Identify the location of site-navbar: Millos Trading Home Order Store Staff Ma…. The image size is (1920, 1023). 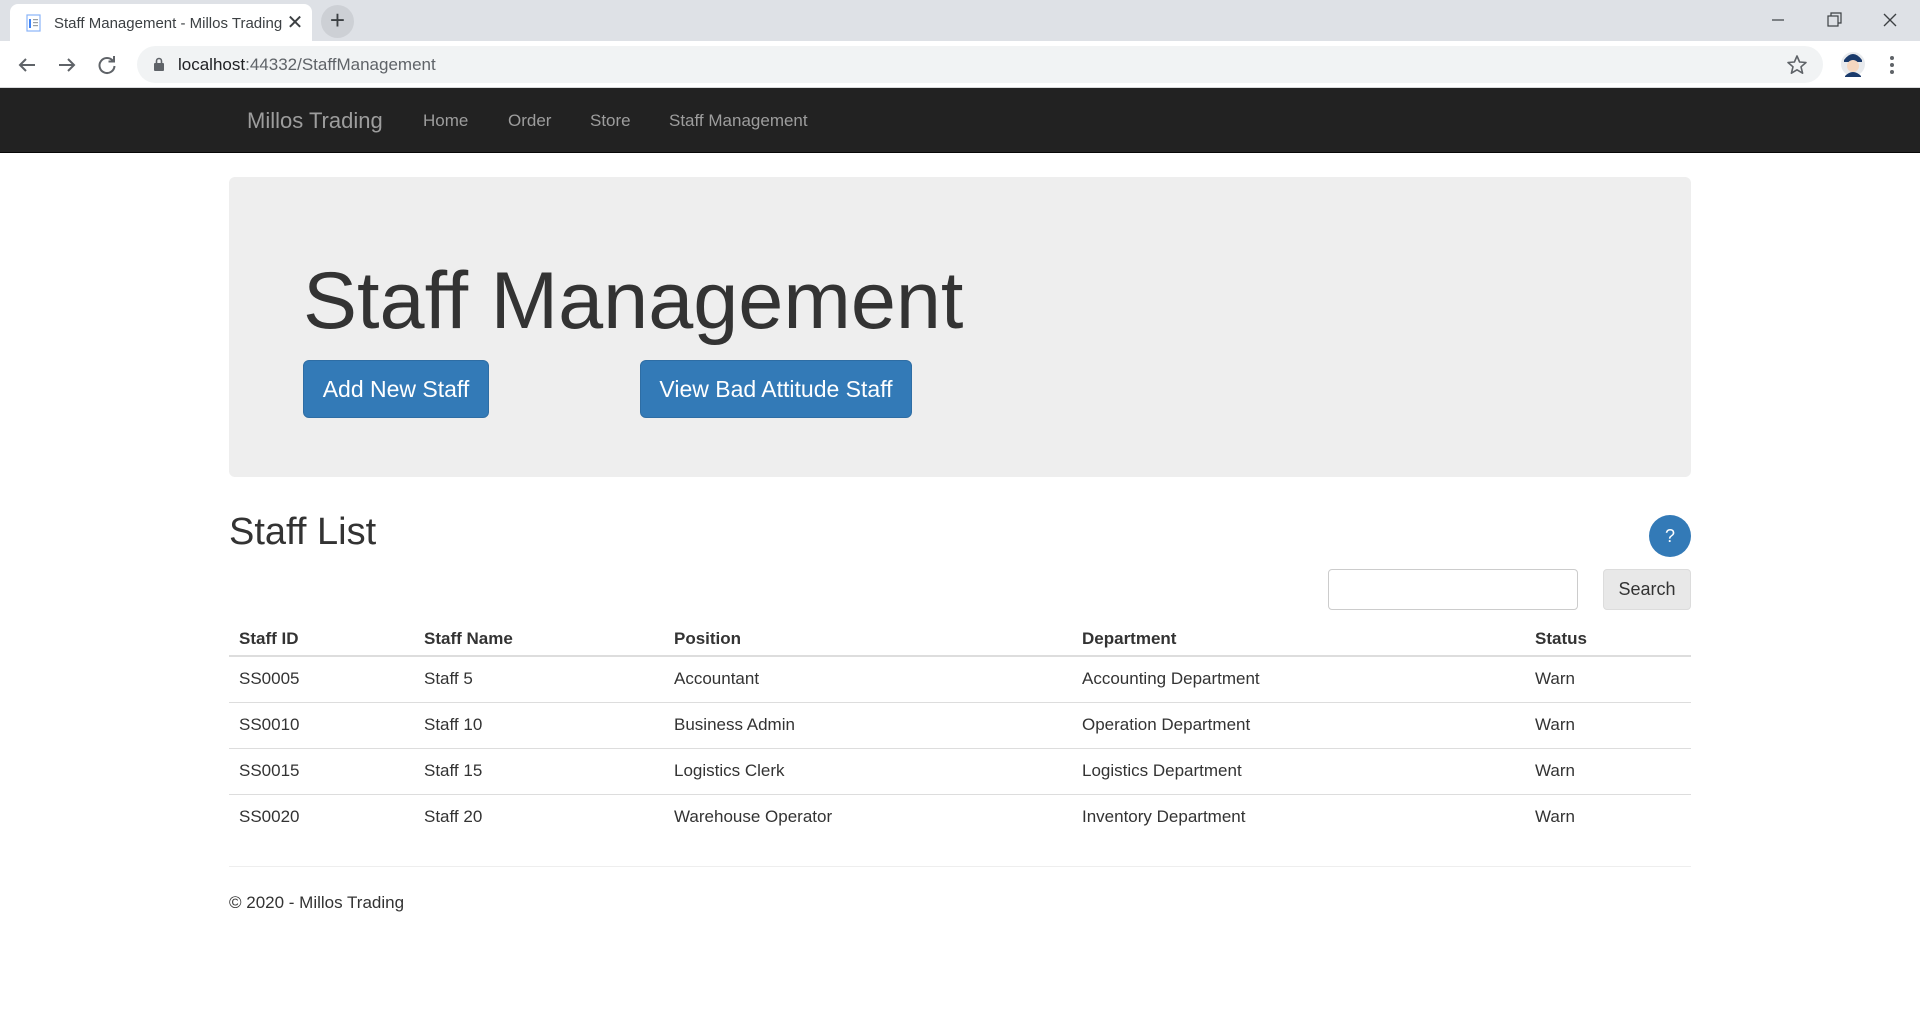
(960, 120).